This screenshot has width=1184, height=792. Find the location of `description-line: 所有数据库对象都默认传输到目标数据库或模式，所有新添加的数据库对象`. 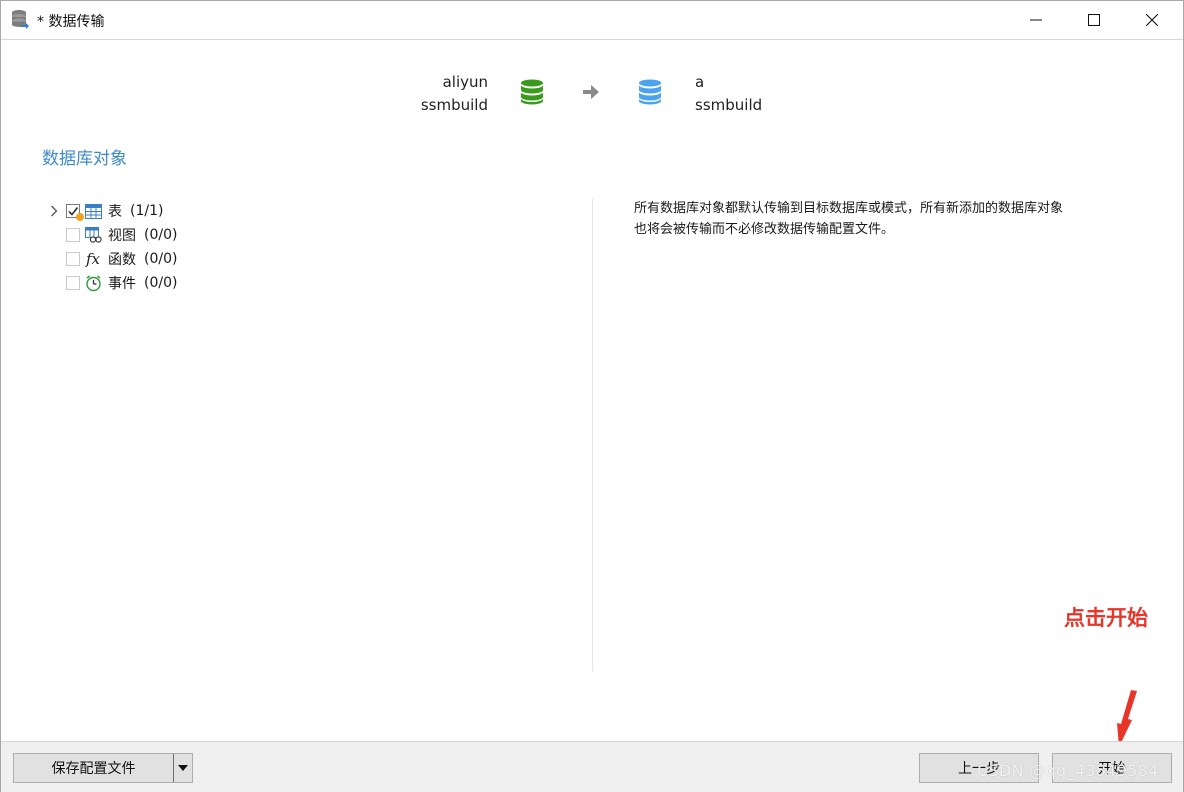

description-line: 所有数据库对象都默认传输到目标数据库或模式，所有新添加的数据库对象 is located at coordinates (849, 208).